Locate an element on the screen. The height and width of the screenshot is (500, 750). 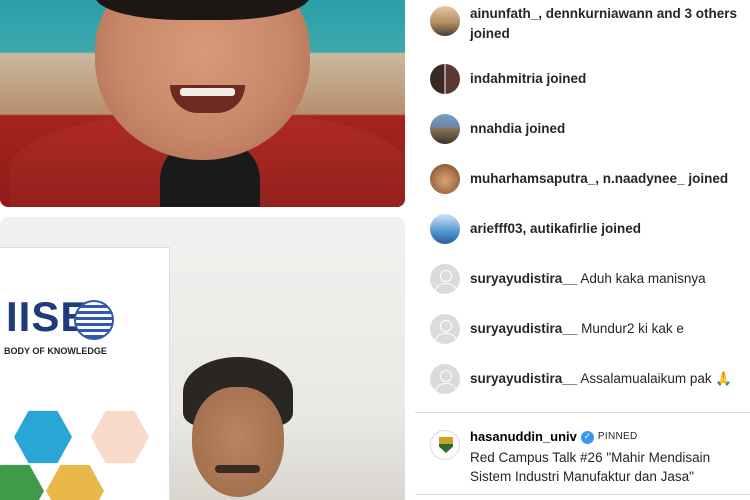
pinned-label: PINNED is located at coordinates (617, 436).